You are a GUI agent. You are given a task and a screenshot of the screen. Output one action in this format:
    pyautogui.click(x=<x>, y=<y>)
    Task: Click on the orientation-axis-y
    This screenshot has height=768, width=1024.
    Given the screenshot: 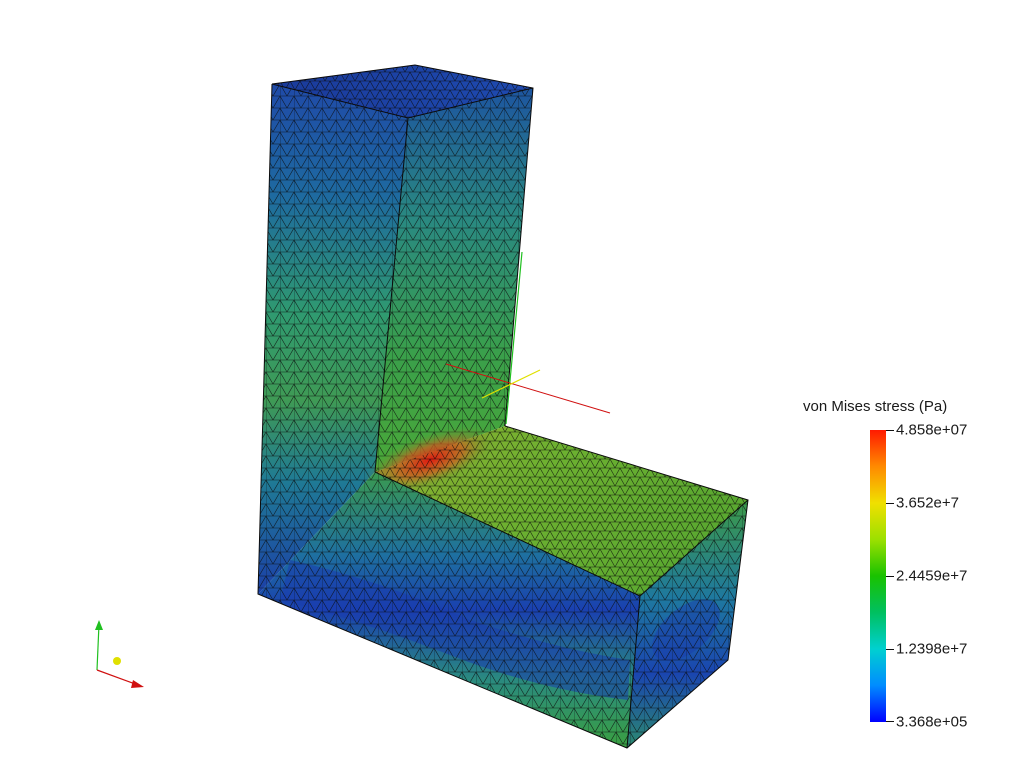 What is the action you would take?
    pyautogui.click(x=98, y=647)
    